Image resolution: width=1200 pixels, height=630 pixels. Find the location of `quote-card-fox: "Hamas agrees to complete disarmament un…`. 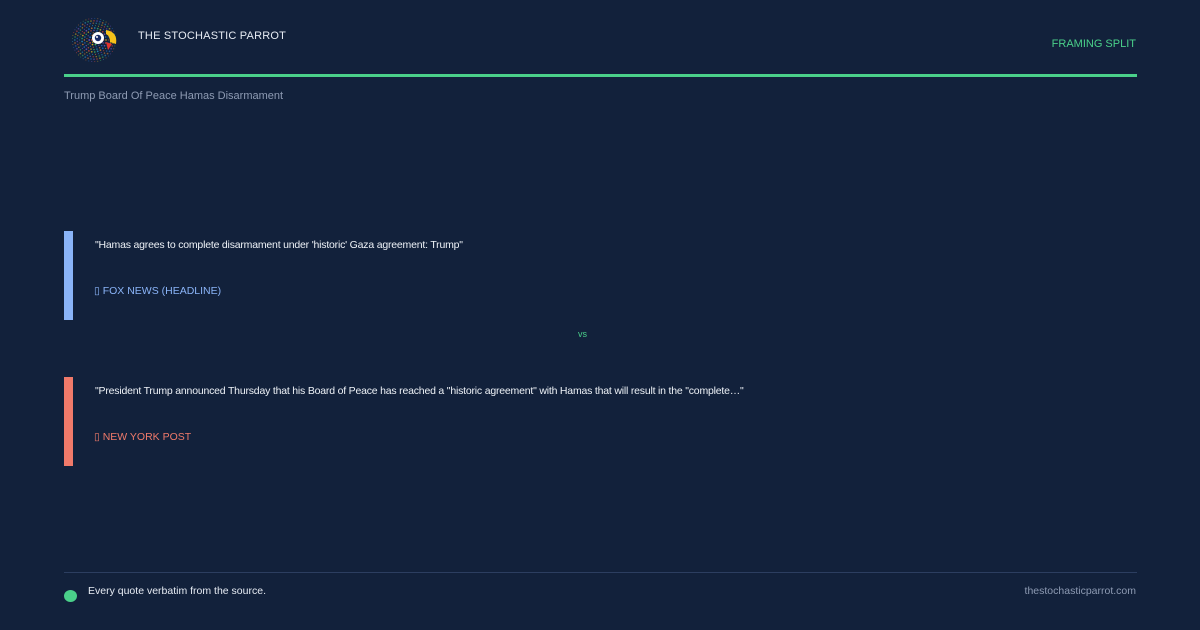

quote-card-fox: "Hamas agrees to complete disarmament un… is located at coordinates (600, 275).